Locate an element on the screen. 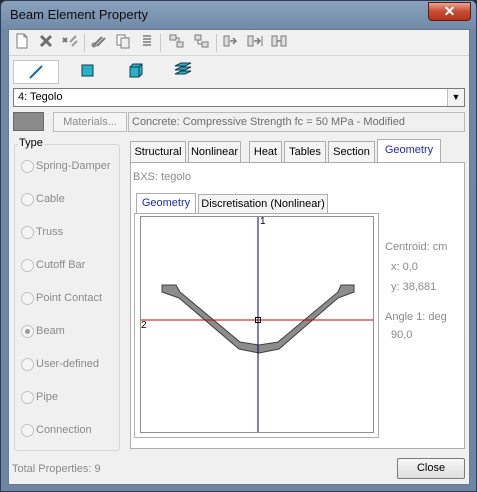 This screenshot has width=477, height=492. angle-value: 90,0 is located at coordinates (402, 335).